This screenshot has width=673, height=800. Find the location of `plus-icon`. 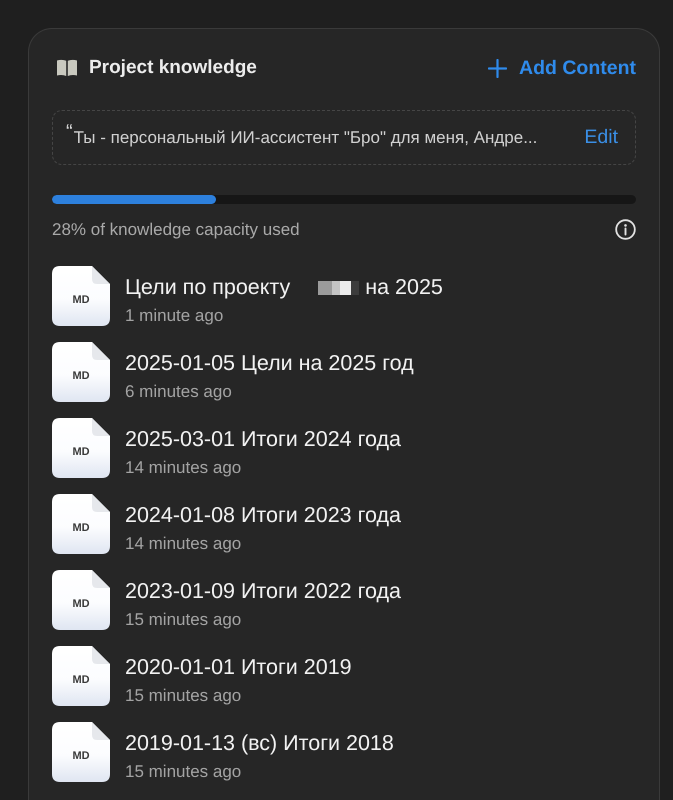

plus-icon is located at coordinates (498, 68).